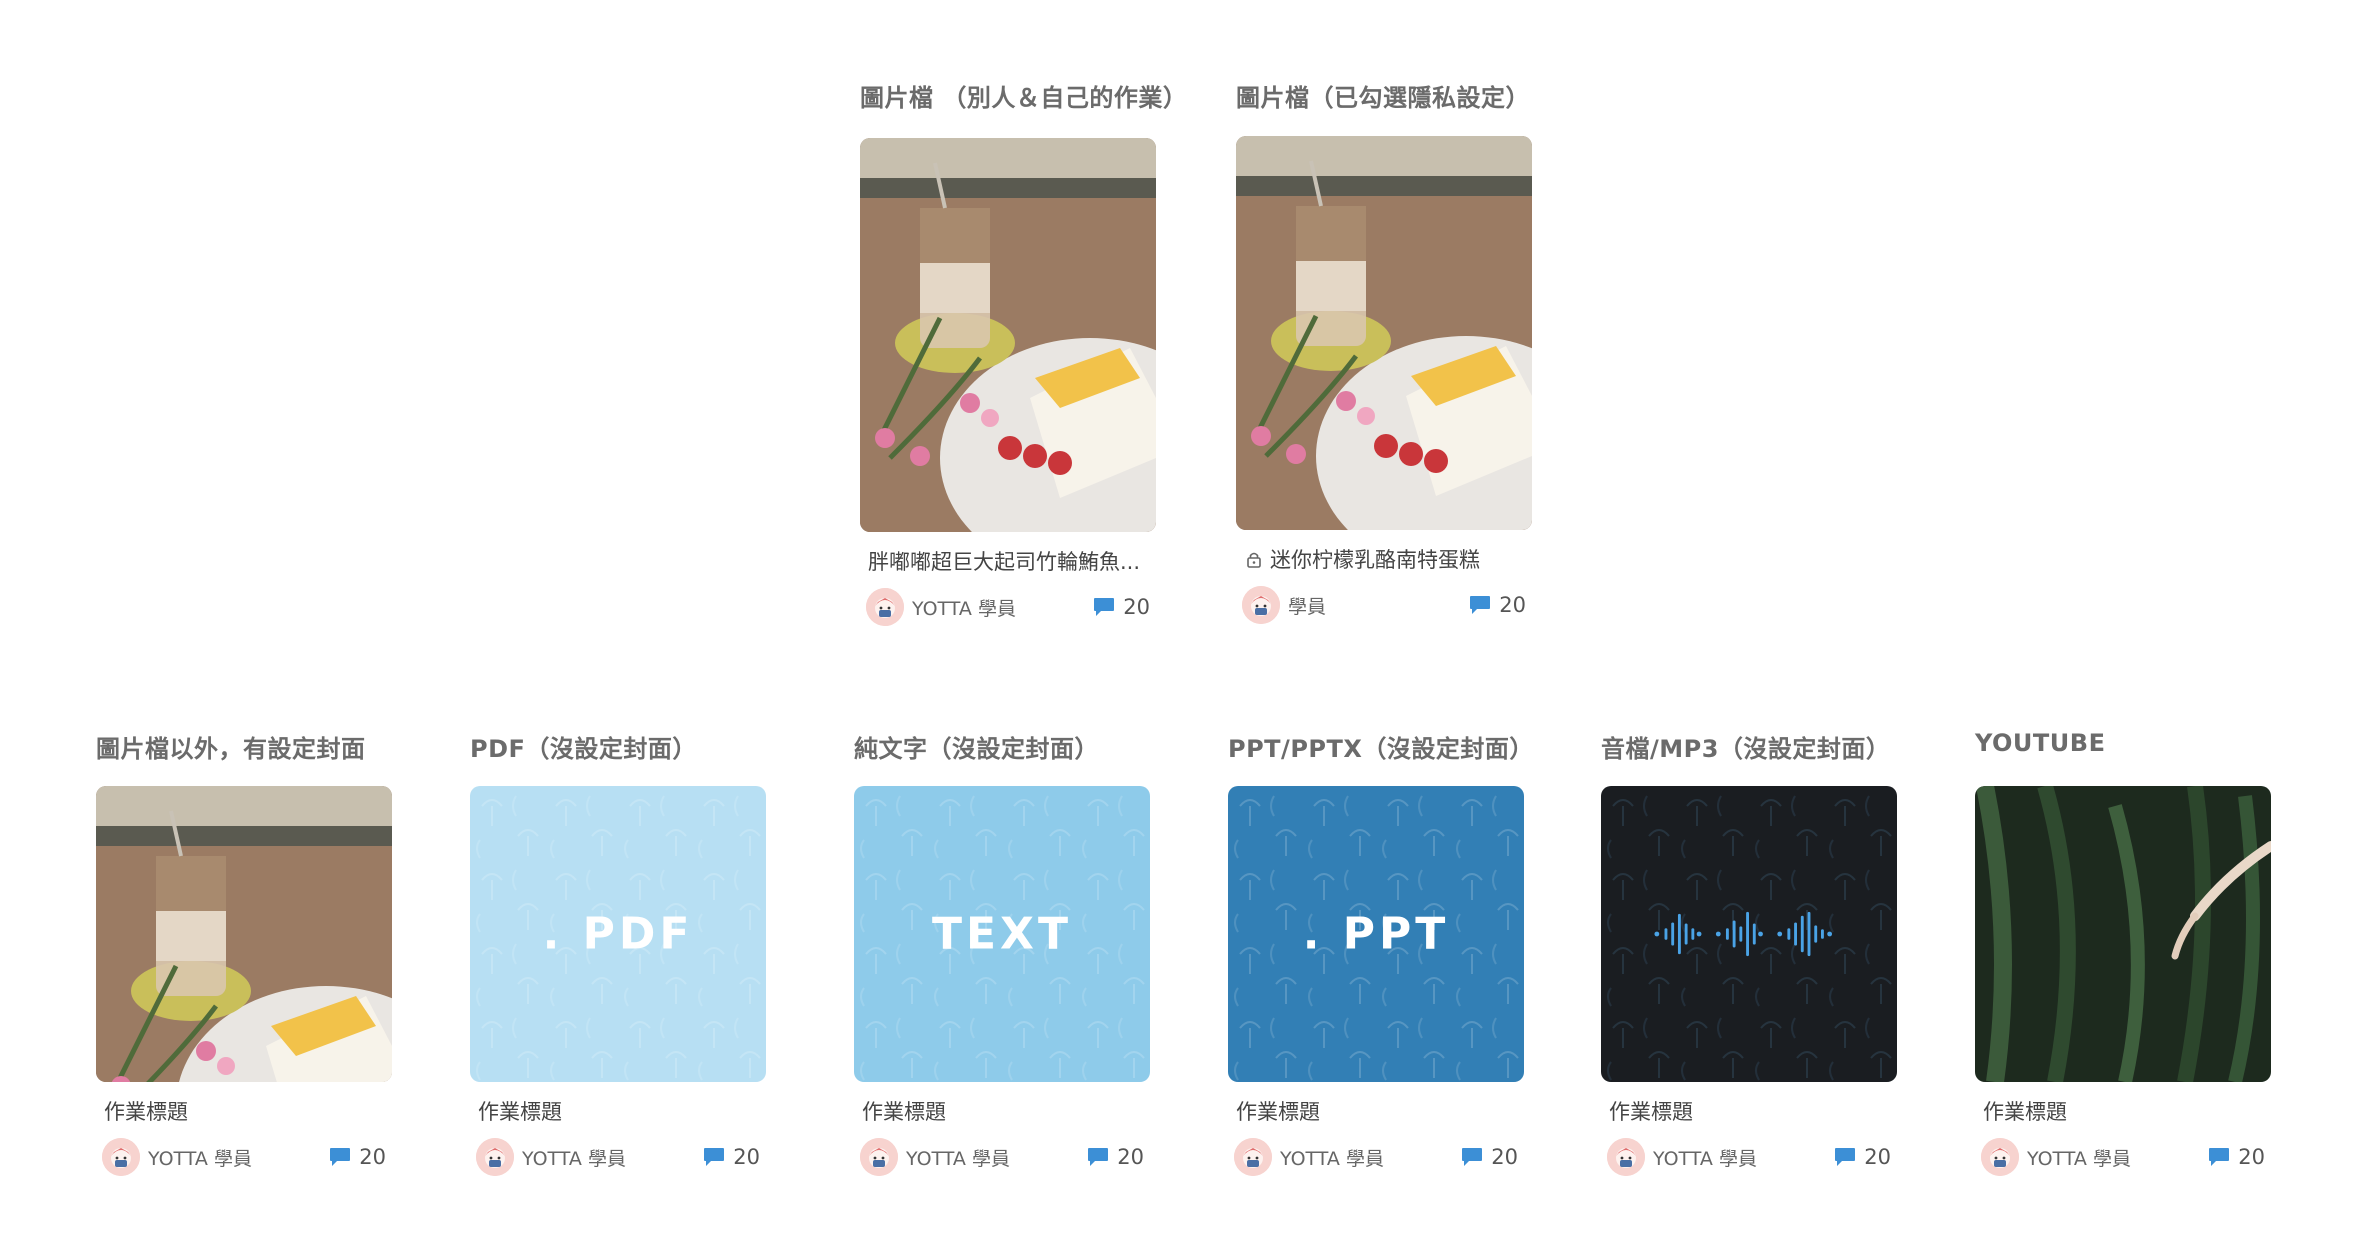  I want to click on section-label-audio: 音檔/MP3（沒設定封面）, so click(1746, 749).